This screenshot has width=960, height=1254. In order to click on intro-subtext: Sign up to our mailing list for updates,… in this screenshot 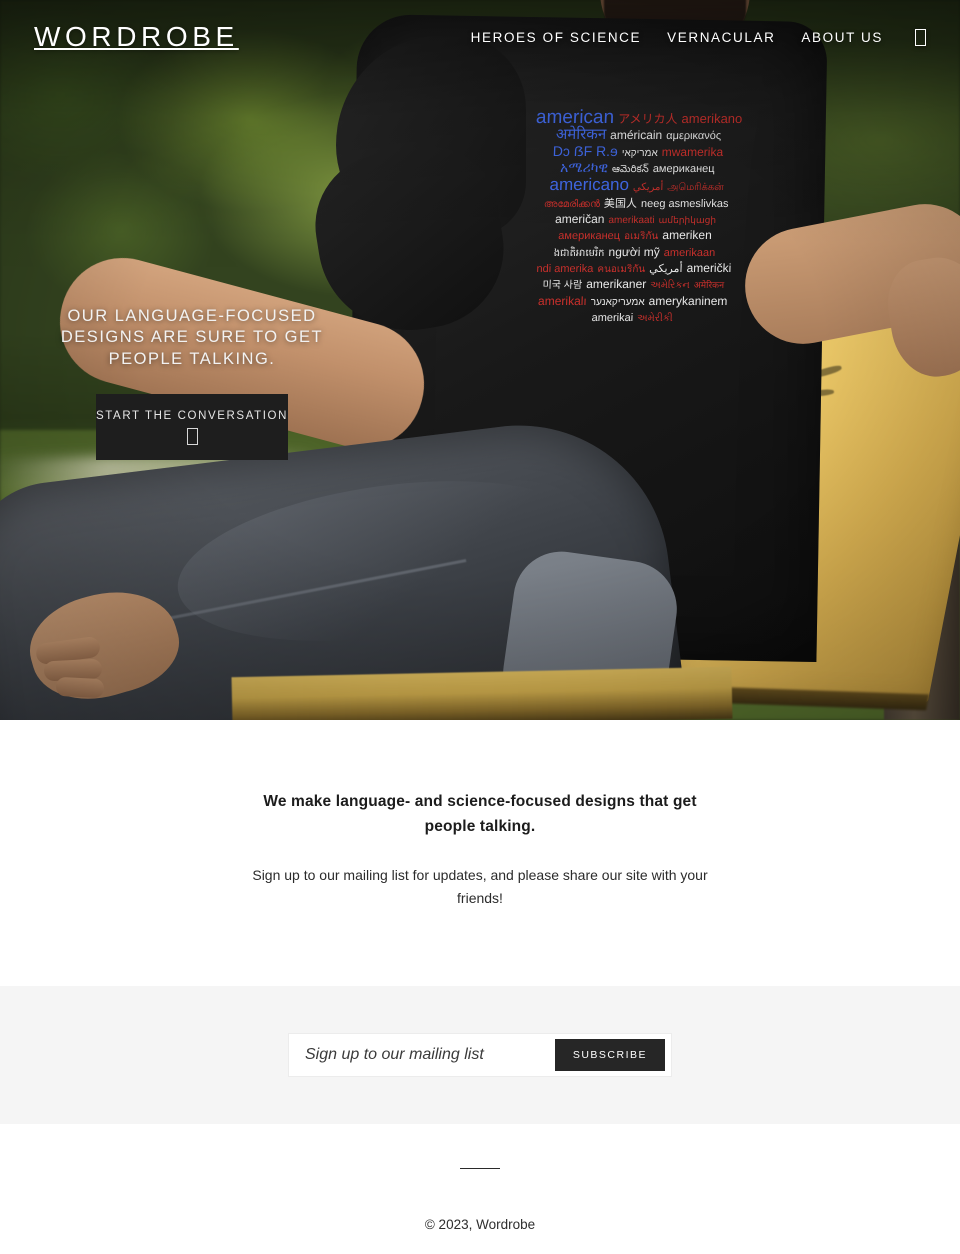, I will do `click(480, 886)`.